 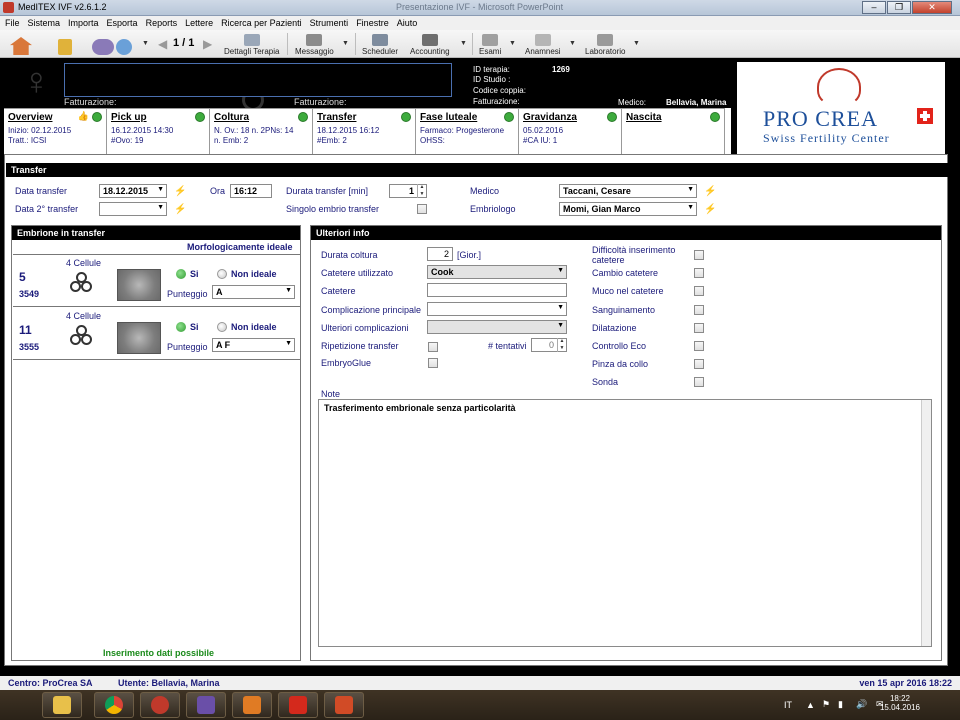 What do you see at coordinates (820, 118) in the screenshot?
I see `logo-line1: PRO CREA` at bounding box center [820, 118].